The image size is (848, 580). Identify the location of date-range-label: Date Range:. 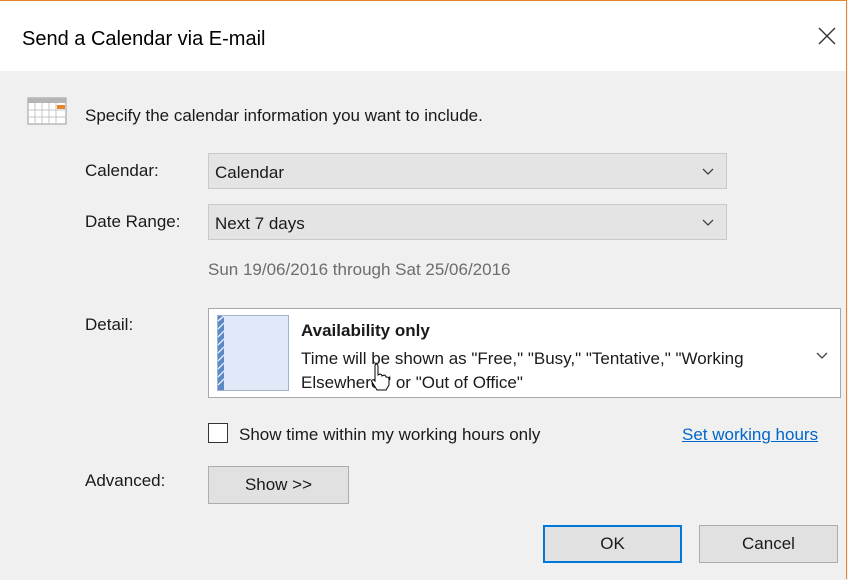
(133, 221).